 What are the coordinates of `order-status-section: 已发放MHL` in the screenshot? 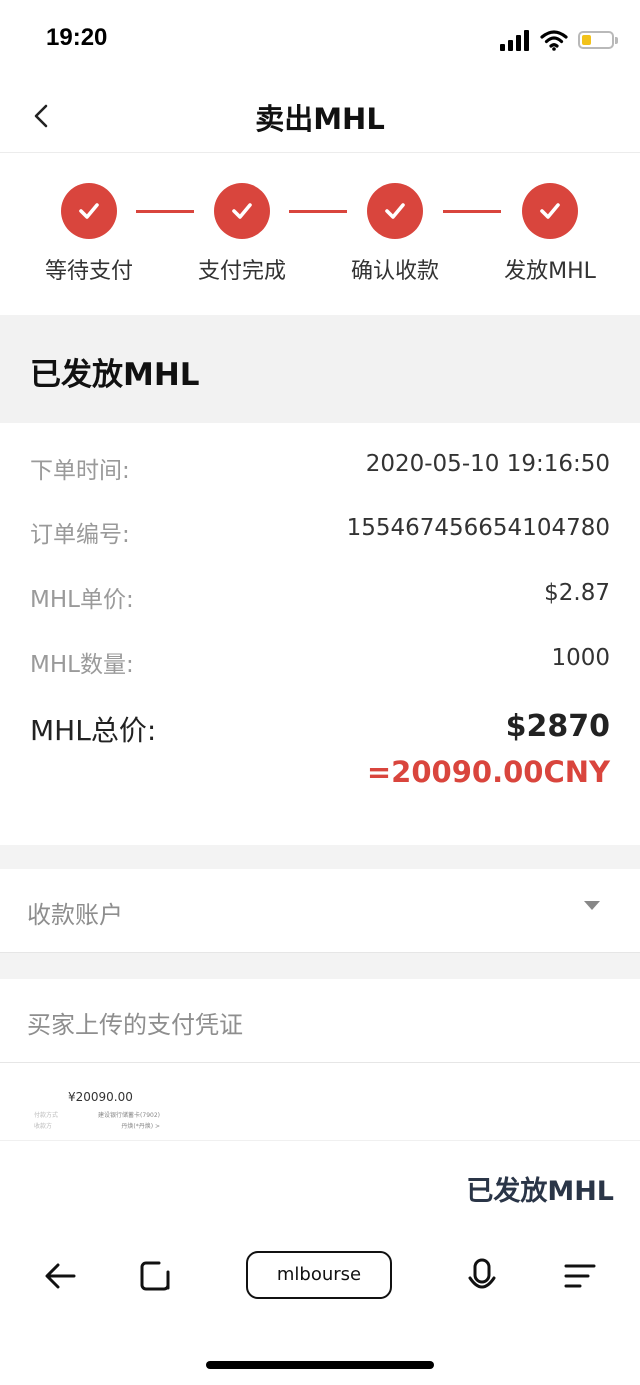 It's located at (320, 369).